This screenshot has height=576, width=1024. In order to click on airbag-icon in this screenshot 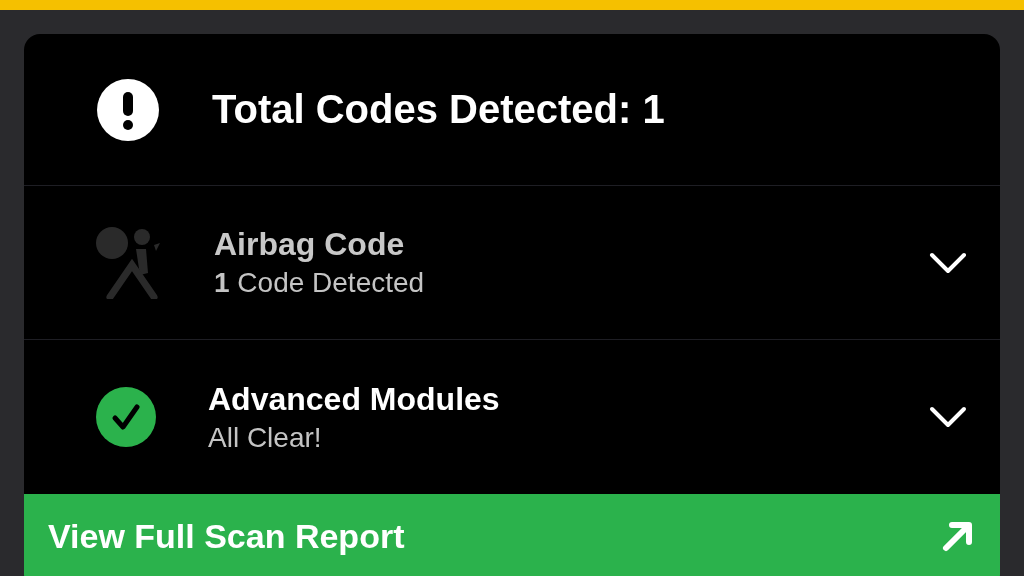, I will do `click(129, 262)`.